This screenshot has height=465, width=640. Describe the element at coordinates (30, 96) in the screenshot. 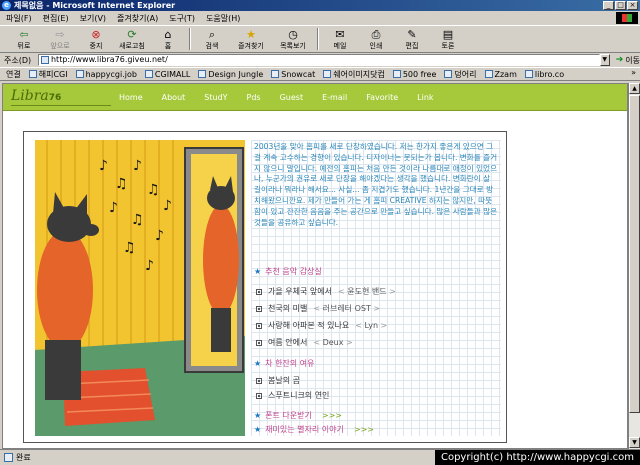

I see `logo-text: Libra` at that location.